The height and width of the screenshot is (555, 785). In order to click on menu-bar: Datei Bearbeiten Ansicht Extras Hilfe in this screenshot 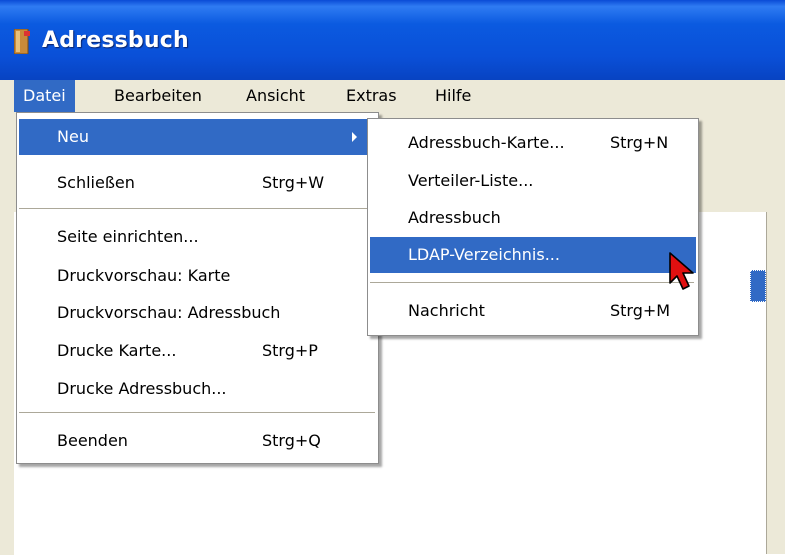, I will do `click(392, 96)`.